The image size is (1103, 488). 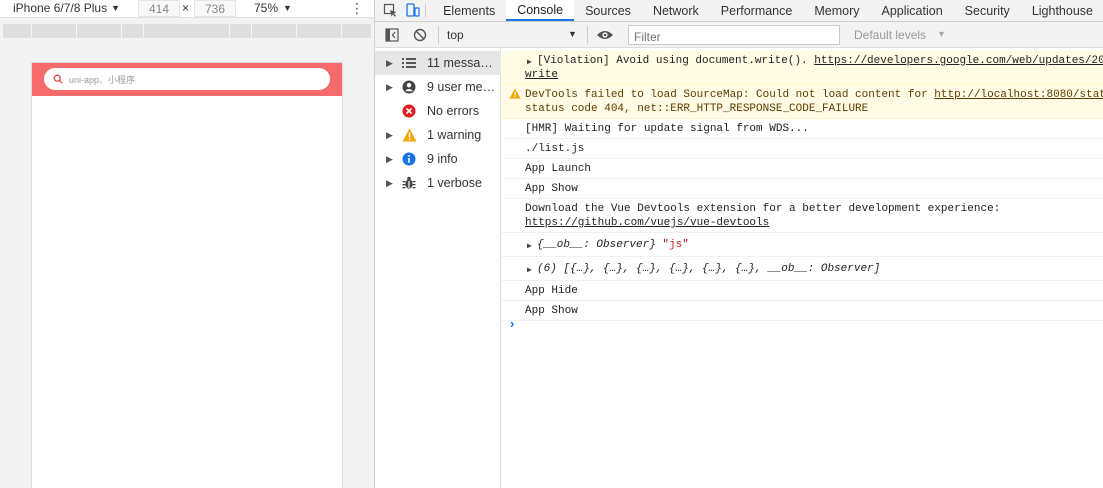 I want to click on eye-icon, so click(x=605, y=35).